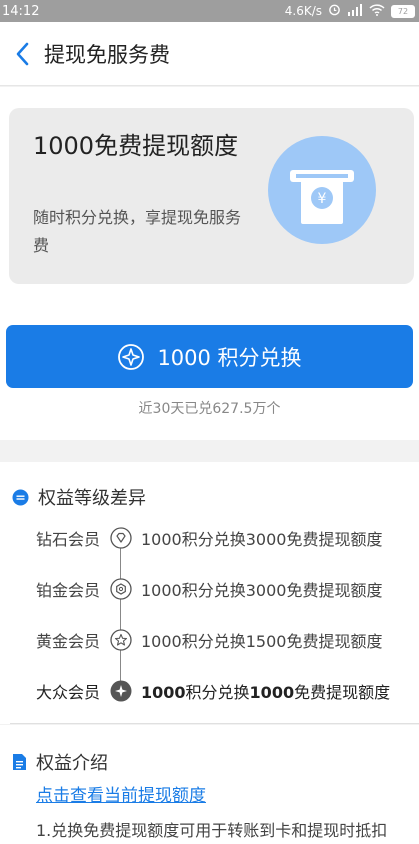 The height and width of the screenshot is (844, 419). Describe the element at coordinates (212, 830) in the screenshot. I see `intro-paragraph: 1.兑换免费提现额度可用于转账到卡和提现时抵扣` at that location.